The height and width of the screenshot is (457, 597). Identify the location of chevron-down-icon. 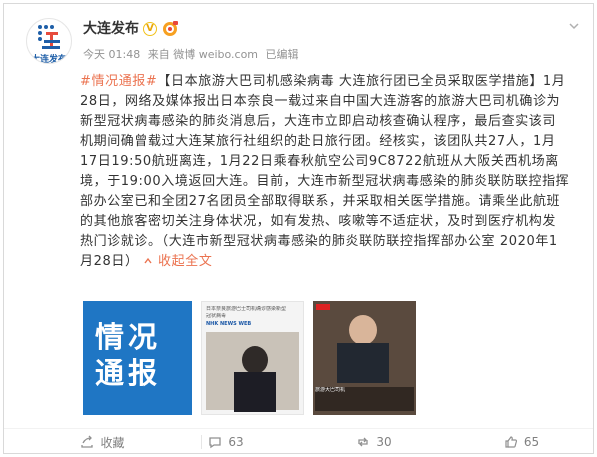
(574, 26).